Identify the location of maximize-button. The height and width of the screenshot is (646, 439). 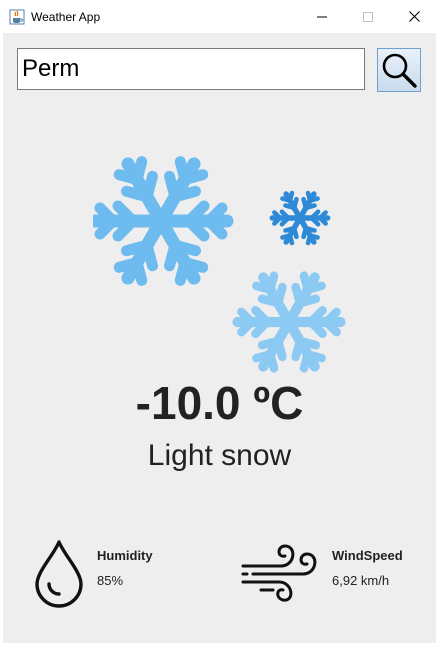
(368, 16).